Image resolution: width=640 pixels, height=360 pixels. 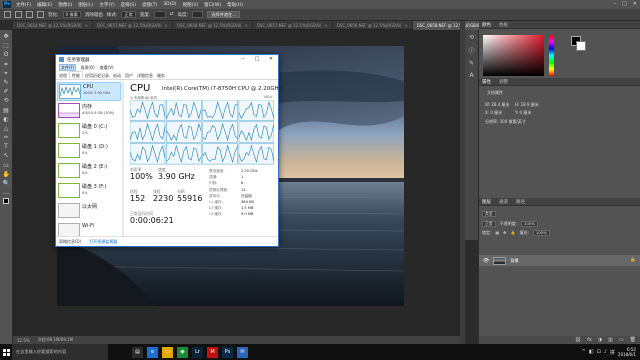 What do you see at coordinates (63, 75) in the screenshot?
I see `tm-tab: 进程` at bounding box center [63, 75].